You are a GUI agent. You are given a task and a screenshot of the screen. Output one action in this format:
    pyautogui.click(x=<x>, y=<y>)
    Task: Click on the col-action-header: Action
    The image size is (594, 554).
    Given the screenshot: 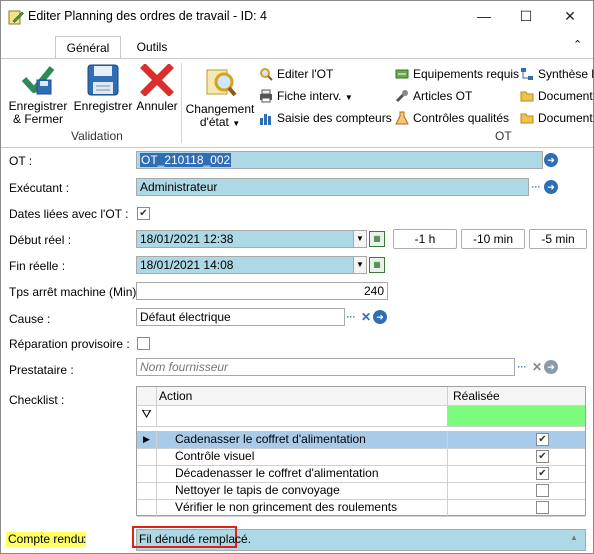 What is the action you would take?
    pyautogui.click(x=175, y=396)
    